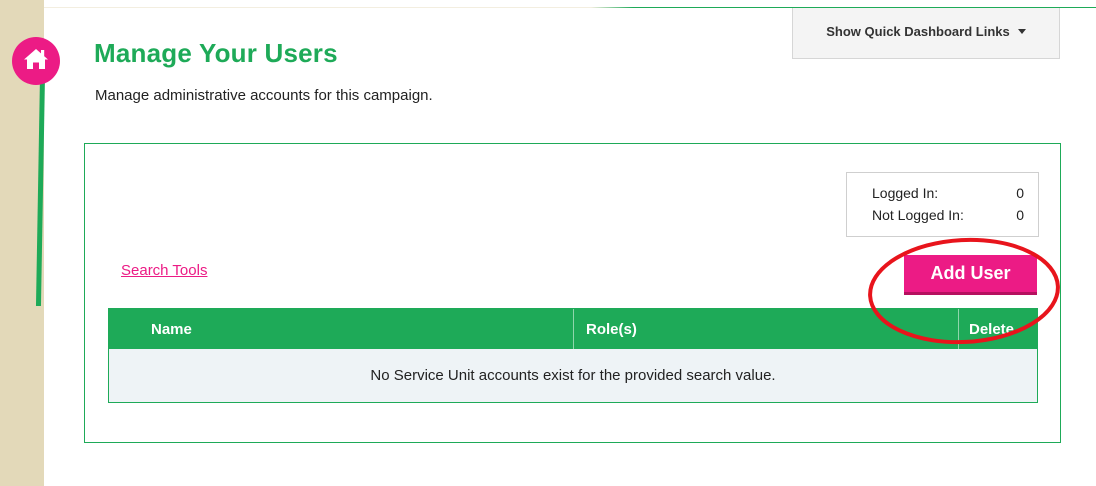 The height and width of the screenshot is (486, 1096). What do you see at coordinates (948, 193) in the screenshot?
I see `stat-logged-in: Logged In: 0` at bounding box center [948, 193].